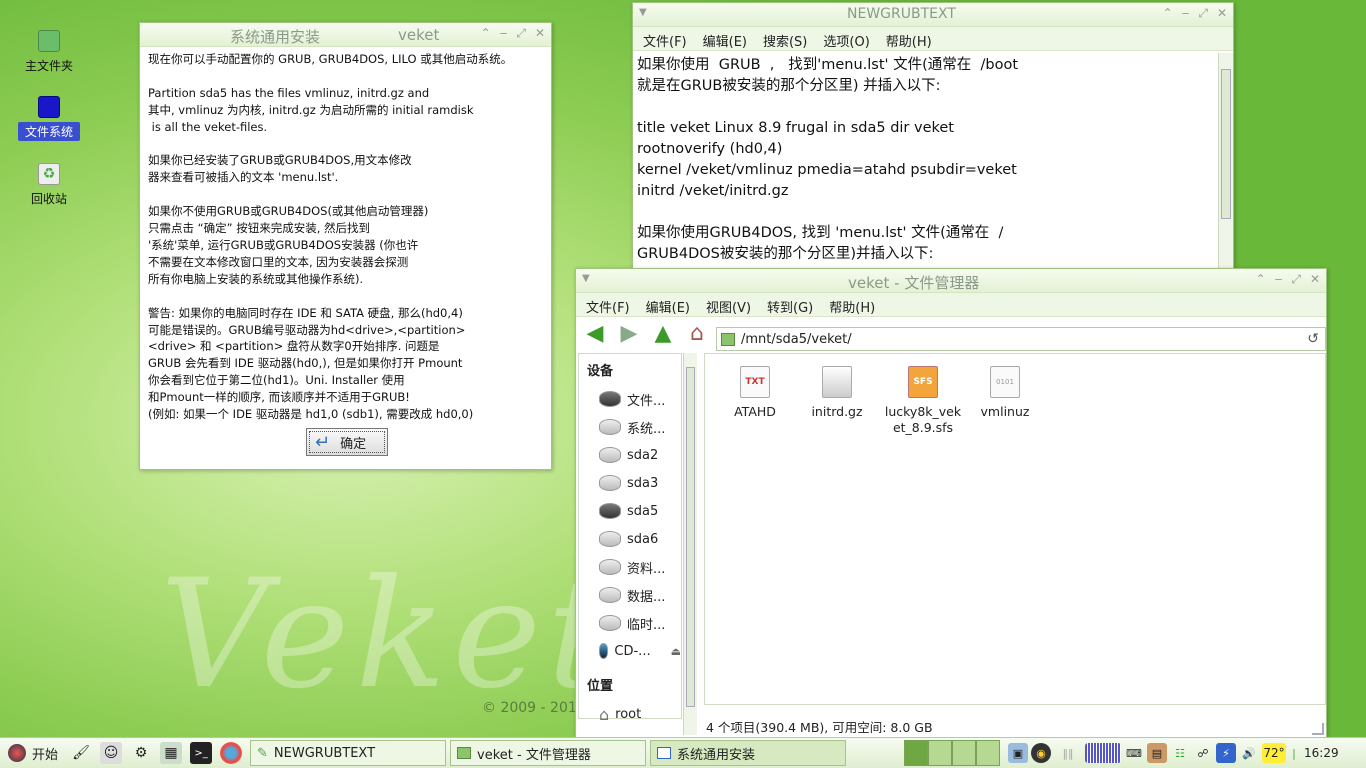 The width and height of the screenshot is (1366, 768). I want to click on editor-menubar: 文件(F) 编辑(E) 搜索(S) 选项(O) 帮助(H), so click(933, 39).